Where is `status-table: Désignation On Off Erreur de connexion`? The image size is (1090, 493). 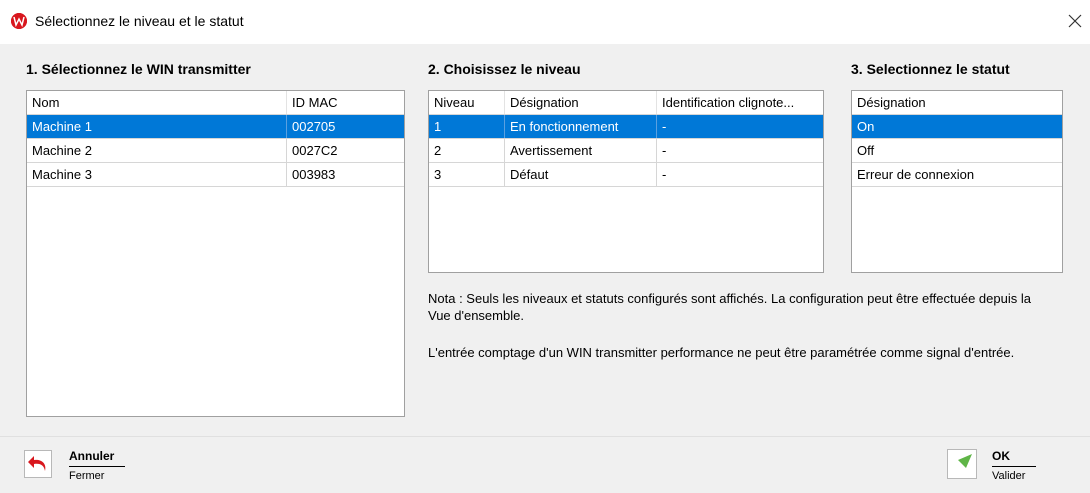 status-table: Désignation On Off Erreur de connexion is located at coordinates (957, 181).